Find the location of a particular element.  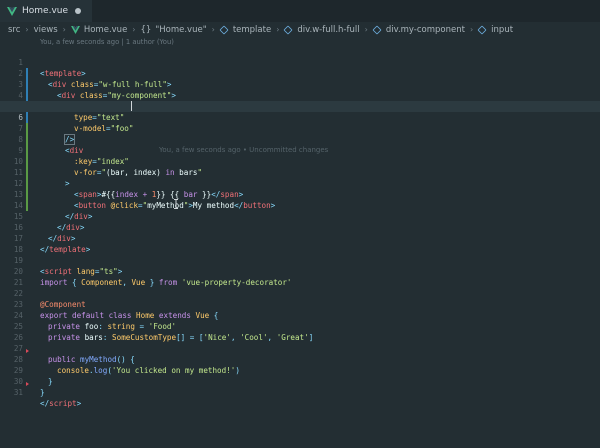

breadcrumb-div-component-label: div.my-component is located at coordinates (425, 29).